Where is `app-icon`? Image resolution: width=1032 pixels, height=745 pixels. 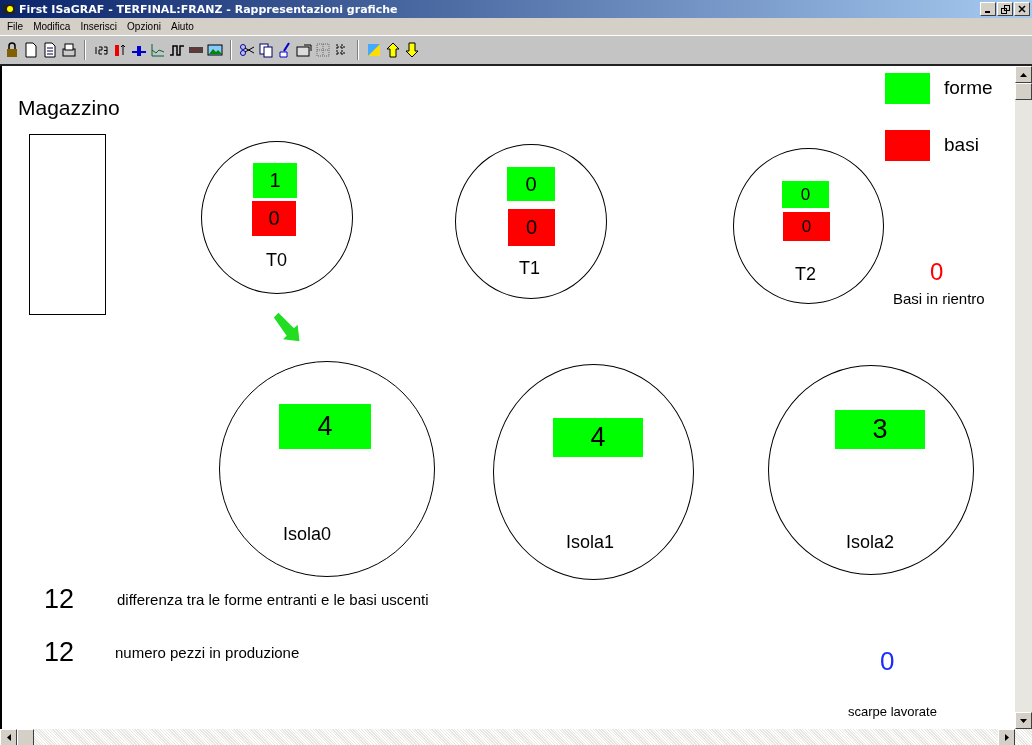 app-icon is located at coordinates (9, 9).